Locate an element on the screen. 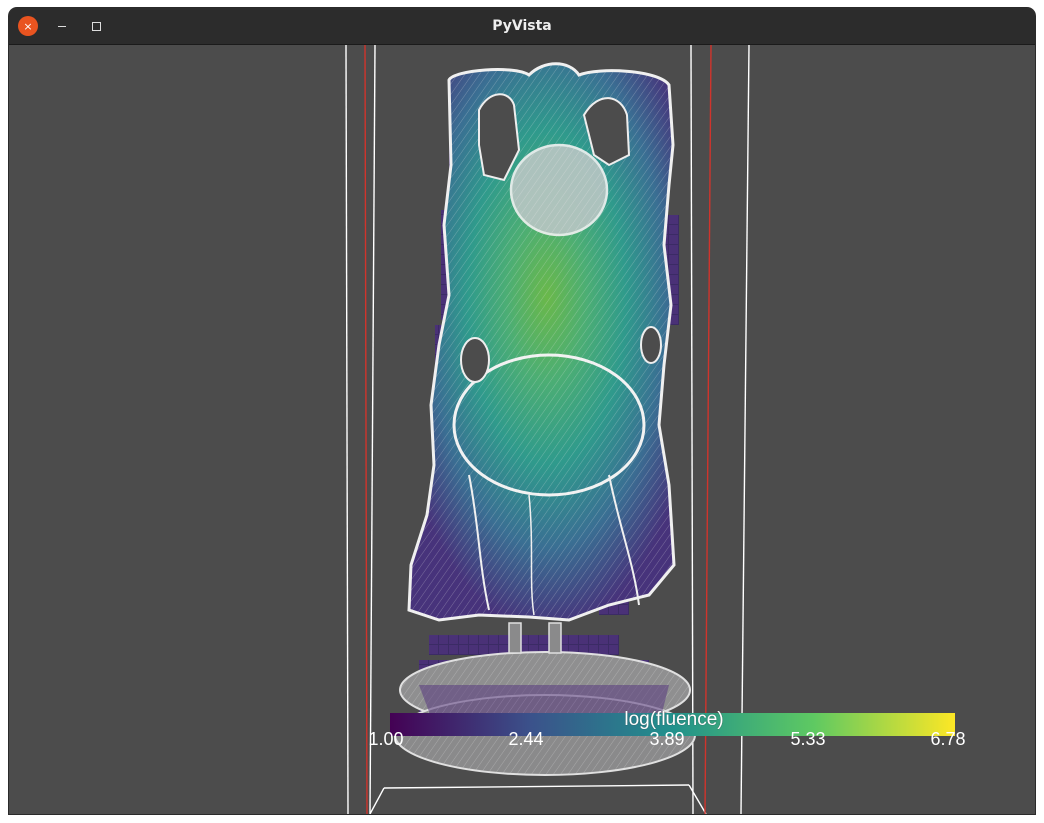 This screenshot has width=1044, height=823. colorbar-tick-1: 2.44 is located at coordinates (526, 739).